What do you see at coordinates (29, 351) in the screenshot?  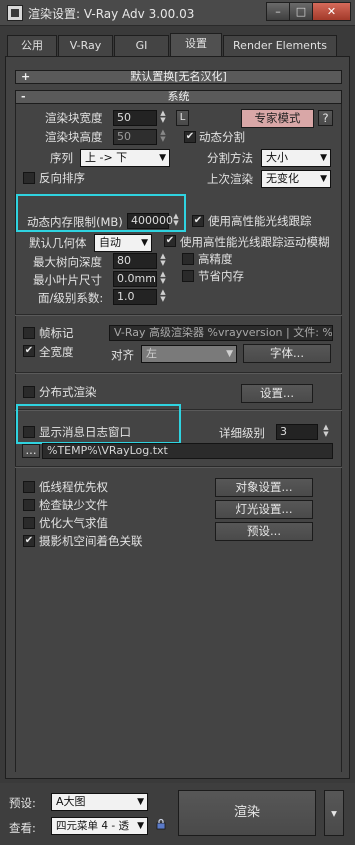 I see `full-width-checkbox: ✔` at bounding box center [29, 351].